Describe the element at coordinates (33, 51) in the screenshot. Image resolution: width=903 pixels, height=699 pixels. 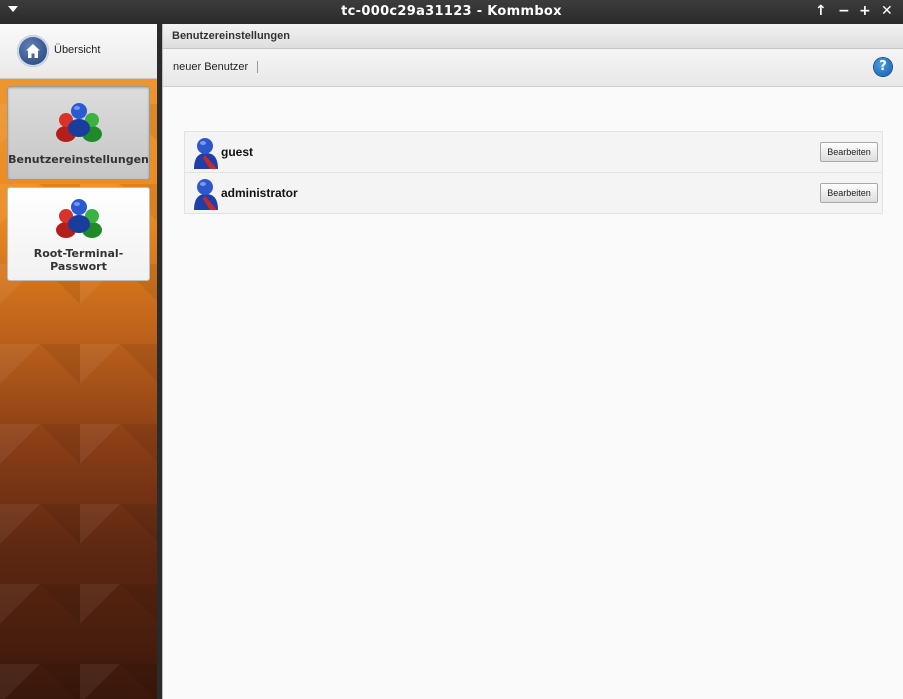
I see `home-icon` at that location.